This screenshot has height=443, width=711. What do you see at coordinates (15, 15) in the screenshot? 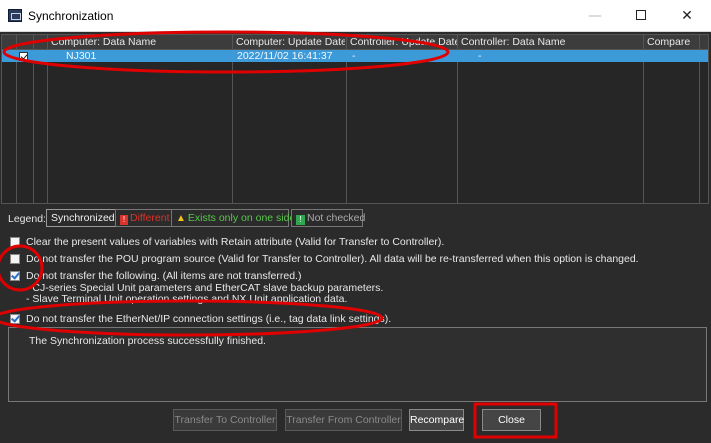
I see `app-icon` at bounding box center [15, 15].